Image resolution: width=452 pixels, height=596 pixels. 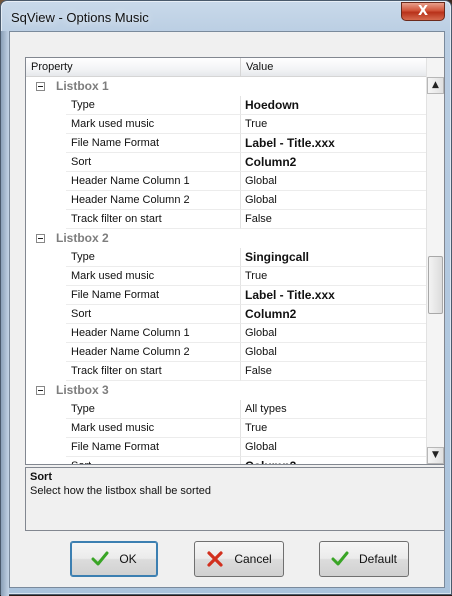 I want to click on property-value: Singingcall, so click(x=333, y=257).